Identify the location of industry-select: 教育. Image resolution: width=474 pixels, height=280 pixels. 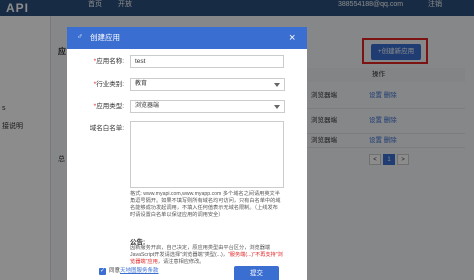
(207, 84).